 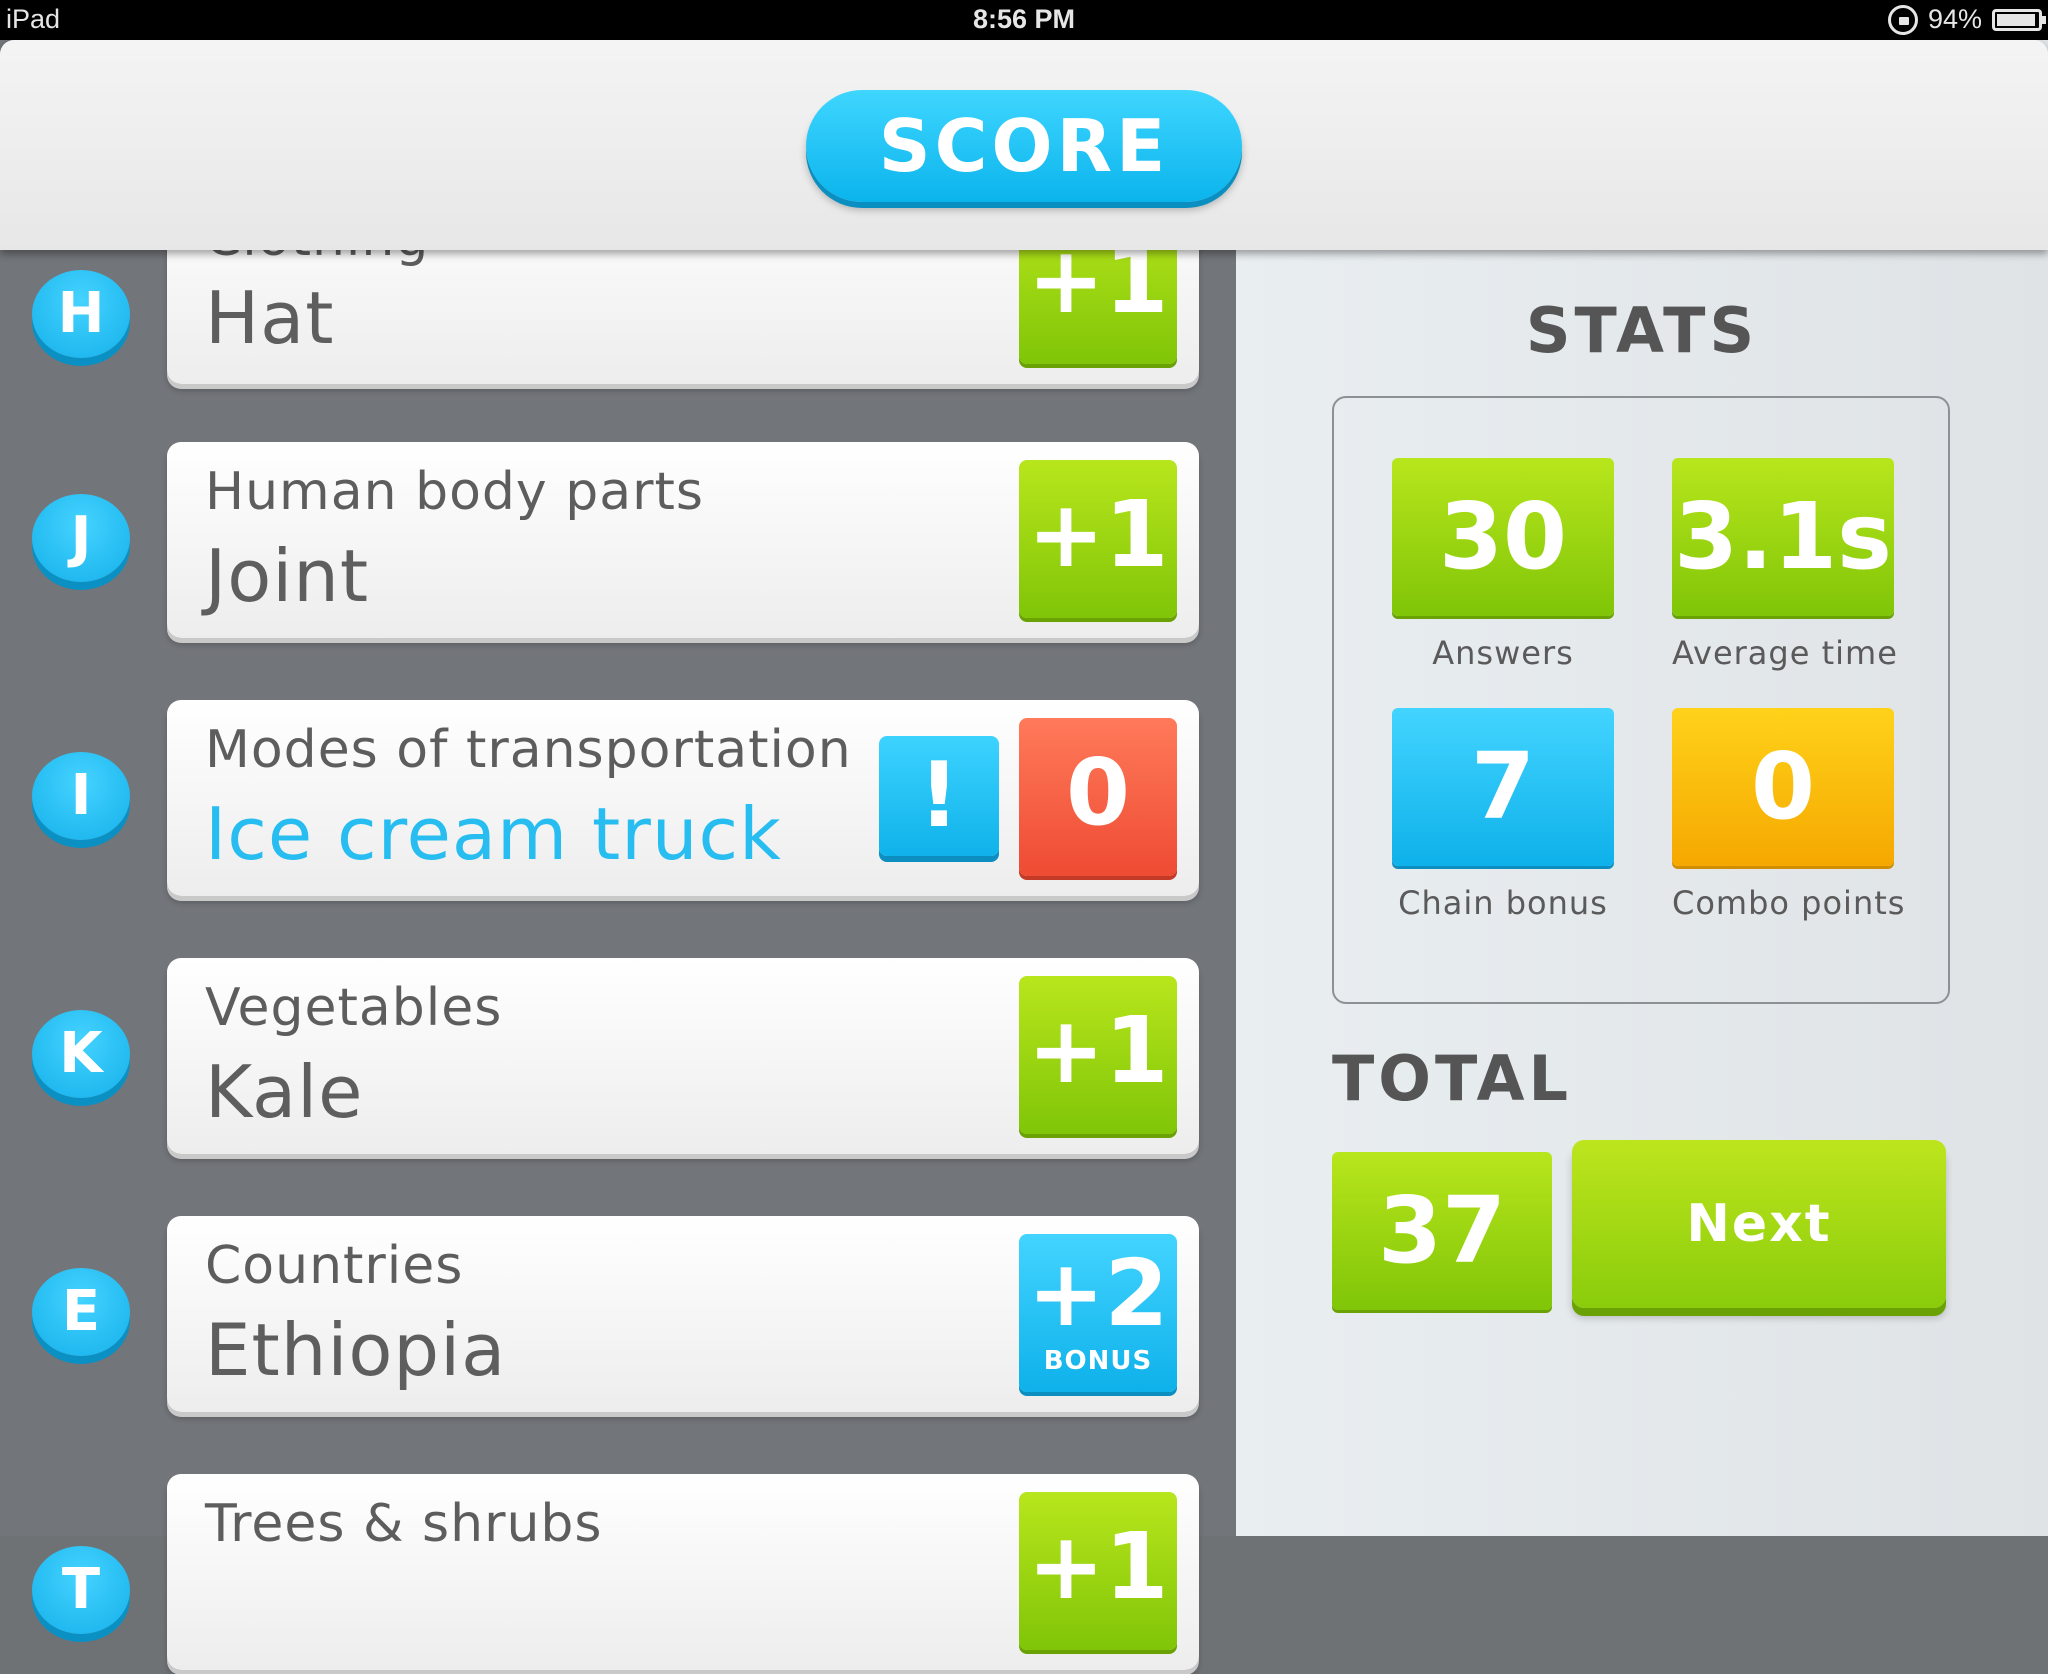 What do you see at coordinates (1789, 903) in the screenshot?
I see `combo-points-label: Combo points` at bounding box center [1789, 903].